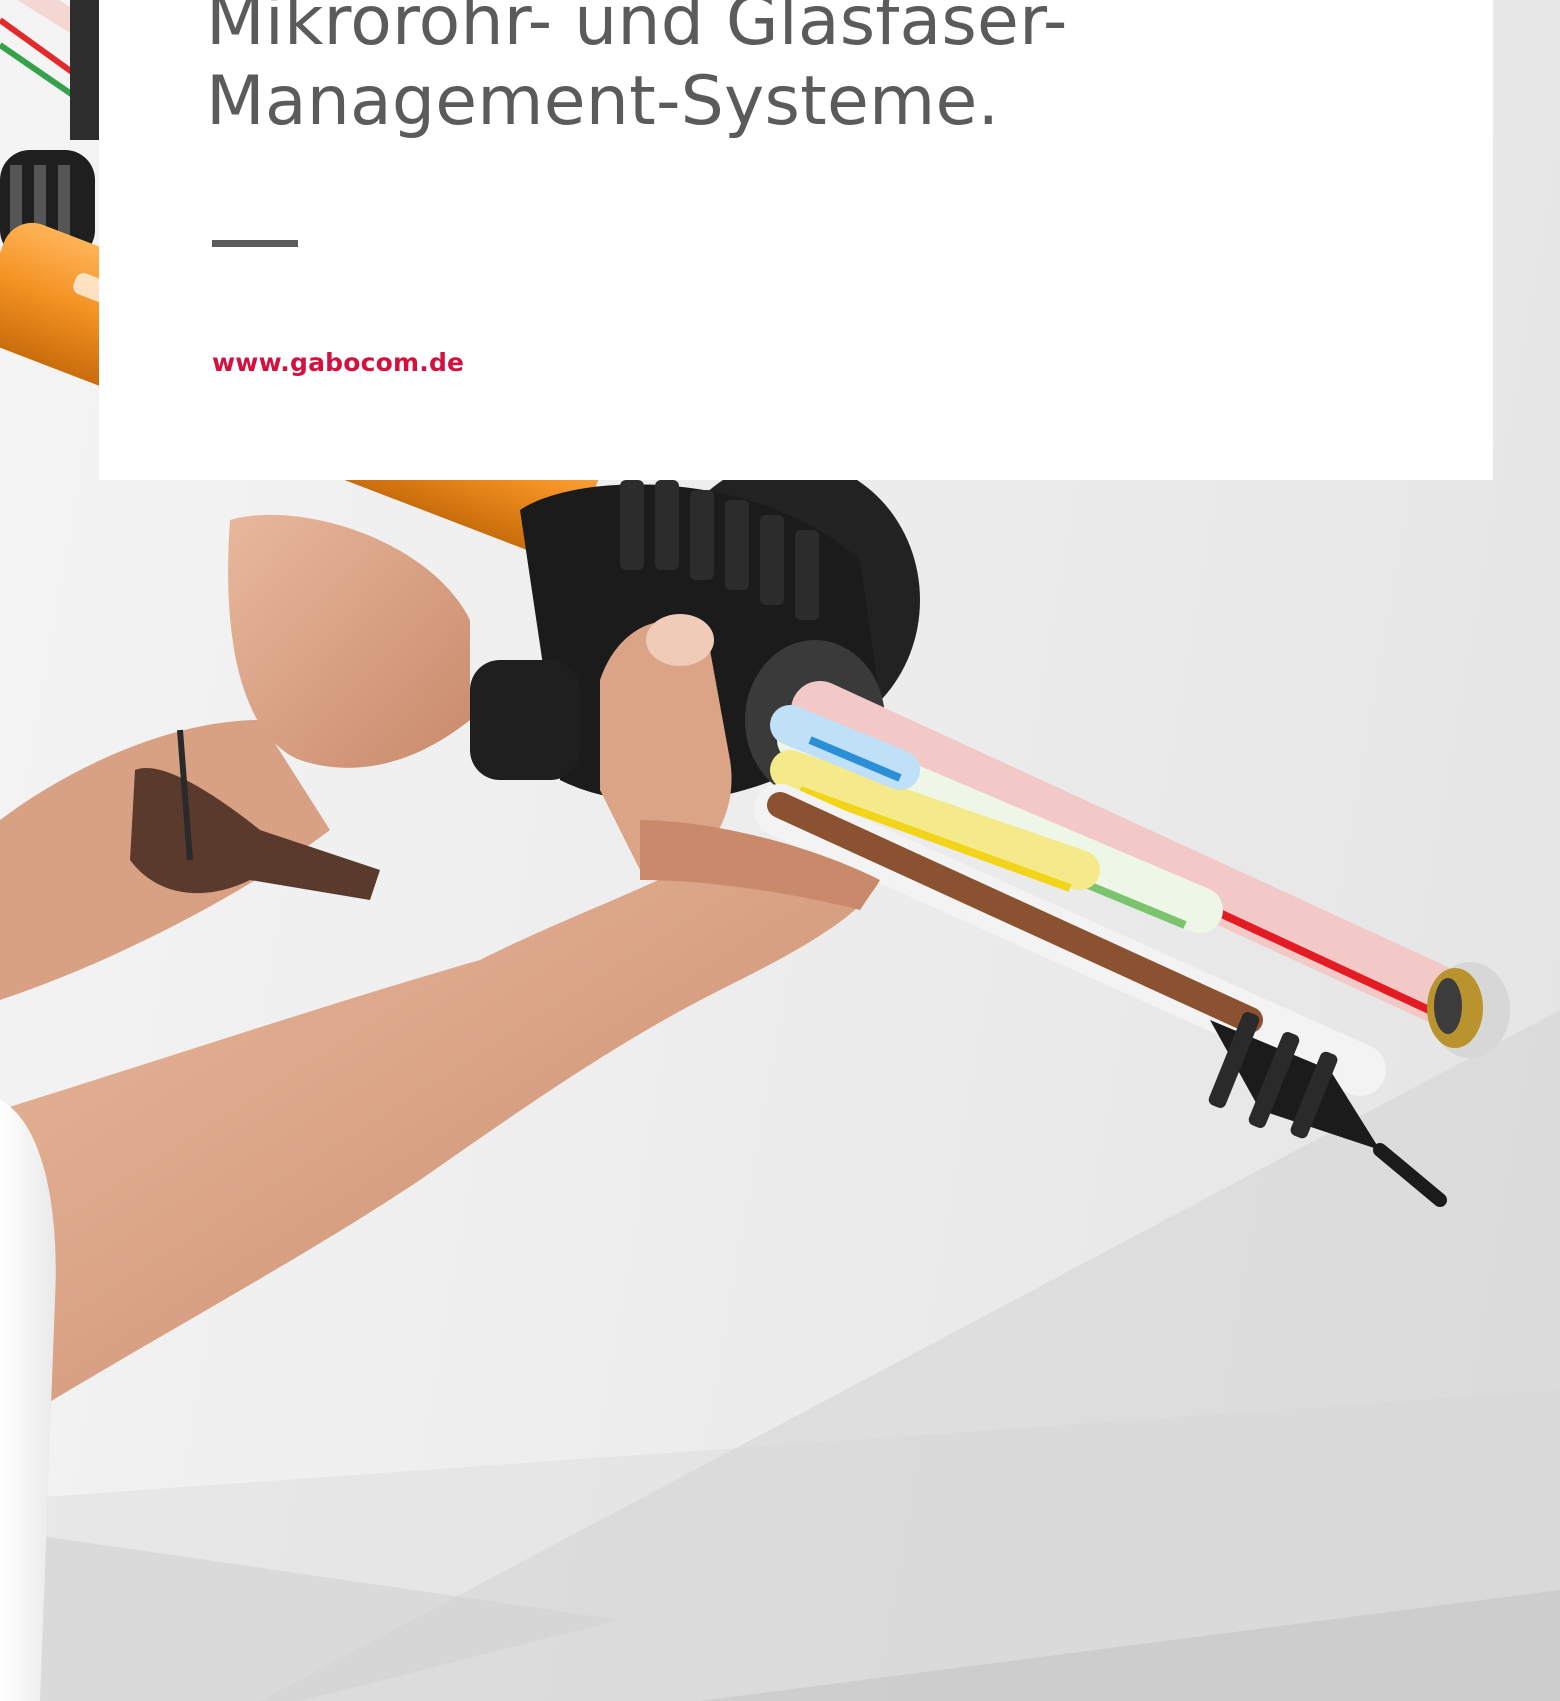  Describe the element at coordinates (1132, 888) in the screenshot. I see `micro-ducts` at that location.